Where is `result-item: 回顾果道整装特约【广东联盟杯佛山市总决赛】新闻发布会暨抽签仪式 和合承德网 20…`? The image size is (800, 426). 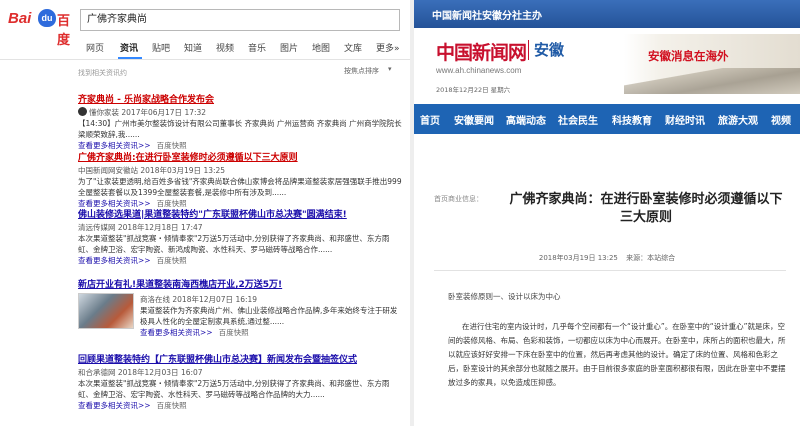 result-item: 回顾果道整装特约【广东联盟杯佛山市总决赛】新闻发布会暨抽签仪式 和合承德网 20… is located at coordinates (241, 382).